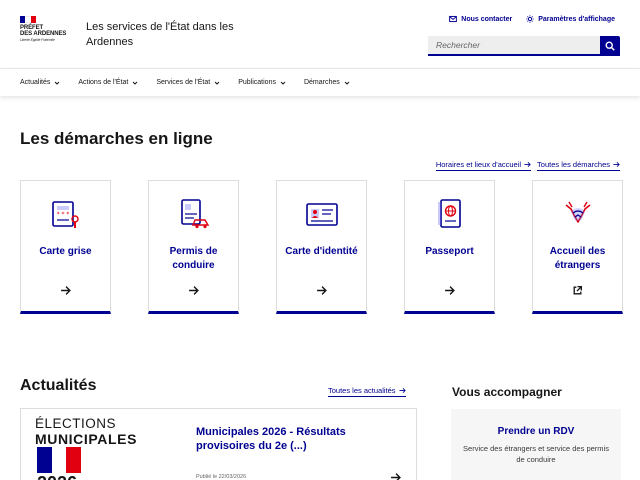  Describe the element at coordinates (487, 19) in the screenshot. I see `contact-label: Nous contacter` at that location.